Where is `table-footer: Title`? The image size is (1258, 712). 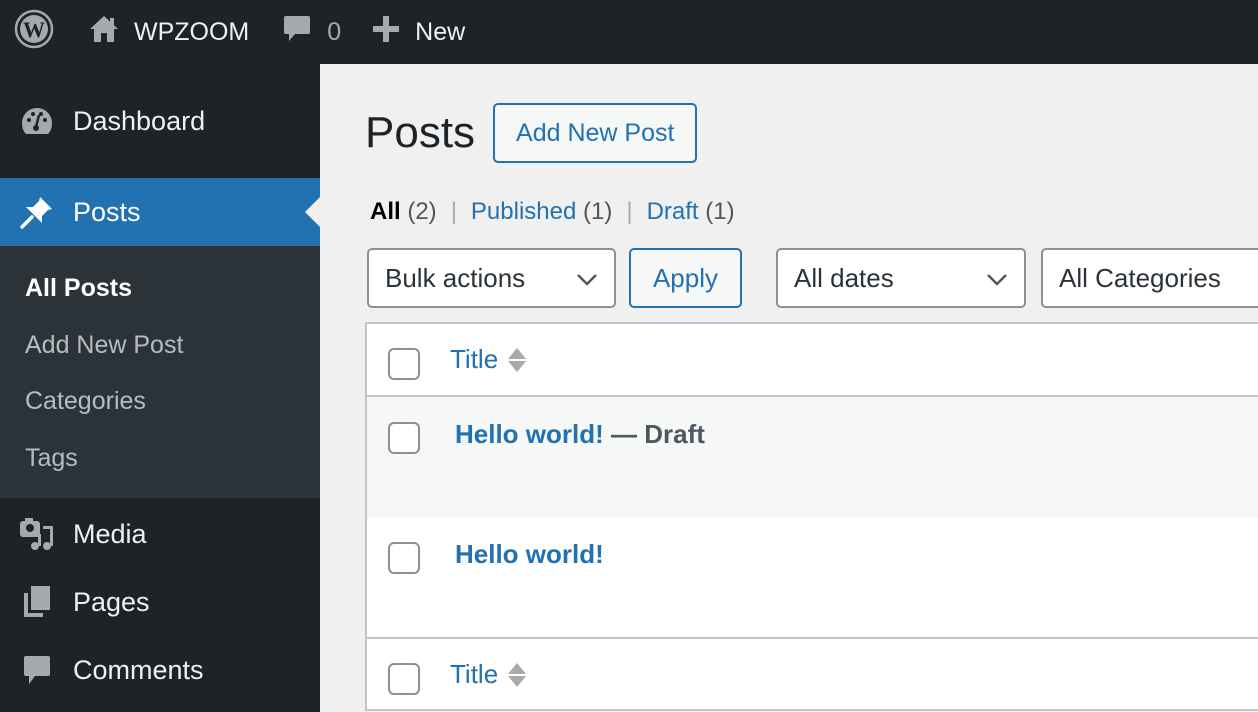 table-footer: Title is located at coordinates (812, 673).